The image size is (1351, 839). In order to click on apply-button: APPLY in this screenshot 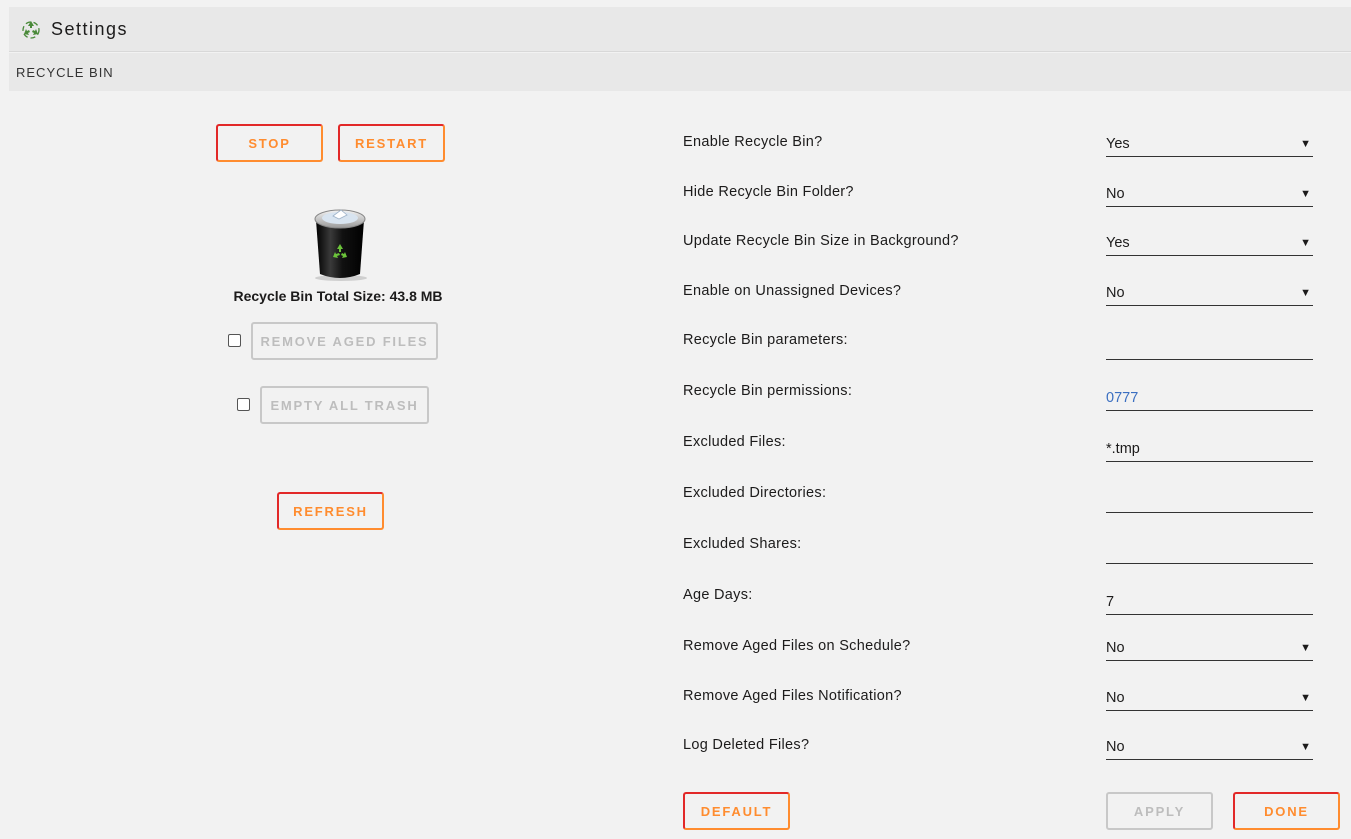, I will do `click(1159, 811)`.